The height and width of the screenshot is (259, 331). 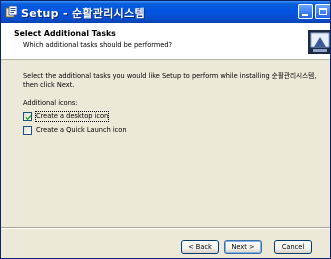 What do you see at coordinates (293, 247) in the screenshot?
I see `cancel-button: Cancel` at bounding box center [293, 247].